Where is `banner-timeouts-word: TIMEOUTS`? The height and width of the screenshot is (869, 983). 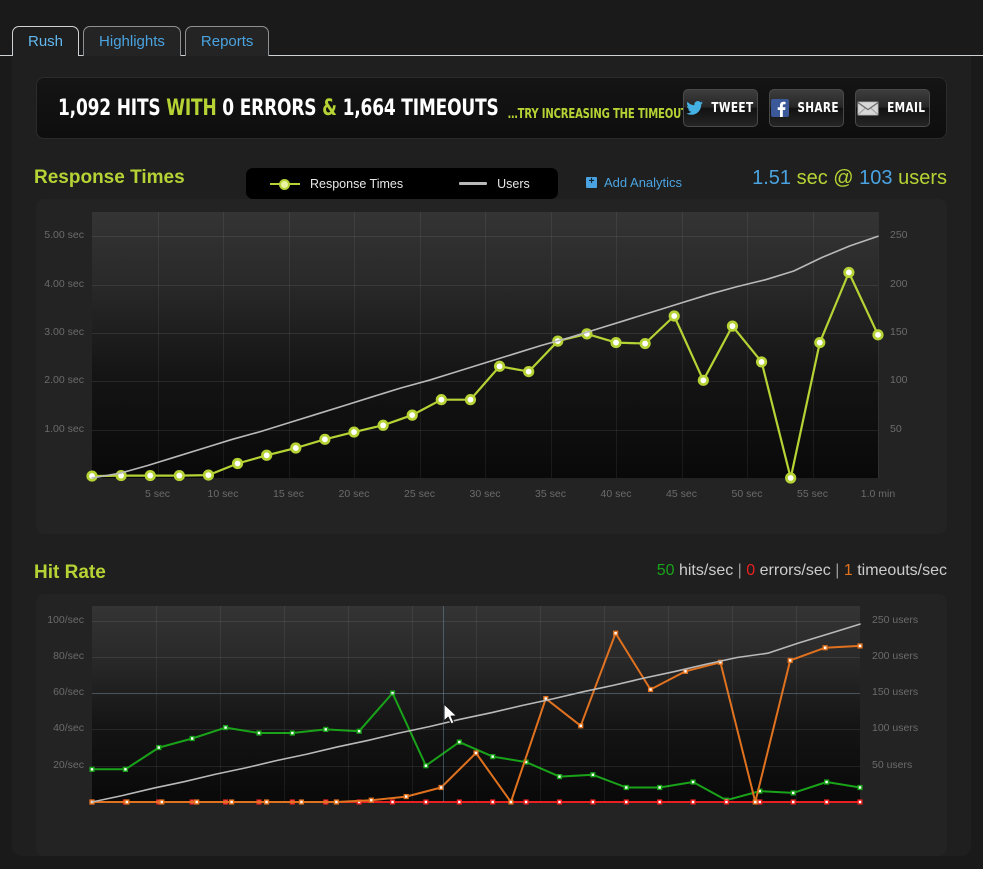
banner-timeouts-word: TIMEOUTS is located at coordinates (450, 108).